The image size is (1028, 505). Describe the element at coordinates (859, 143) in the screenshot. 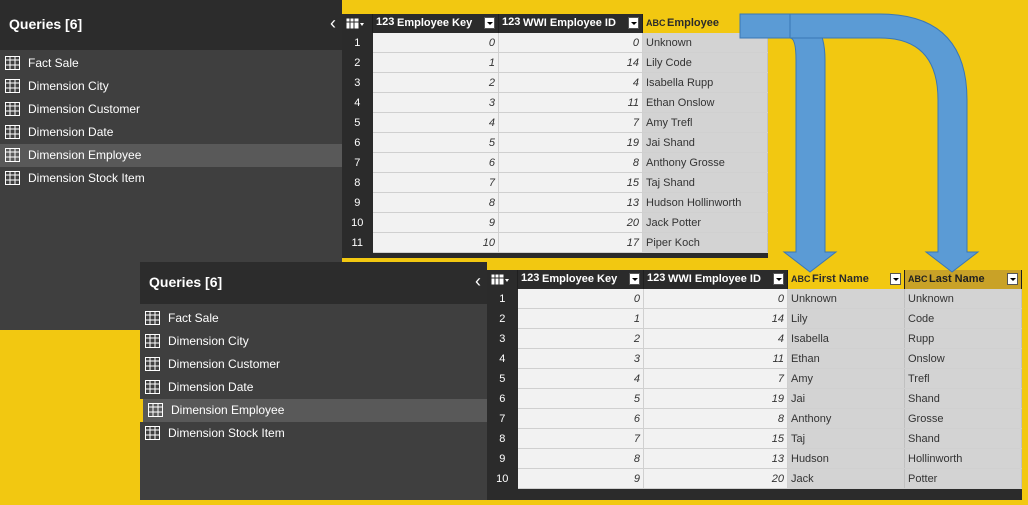

I see `split-arrow-icon` at that location.